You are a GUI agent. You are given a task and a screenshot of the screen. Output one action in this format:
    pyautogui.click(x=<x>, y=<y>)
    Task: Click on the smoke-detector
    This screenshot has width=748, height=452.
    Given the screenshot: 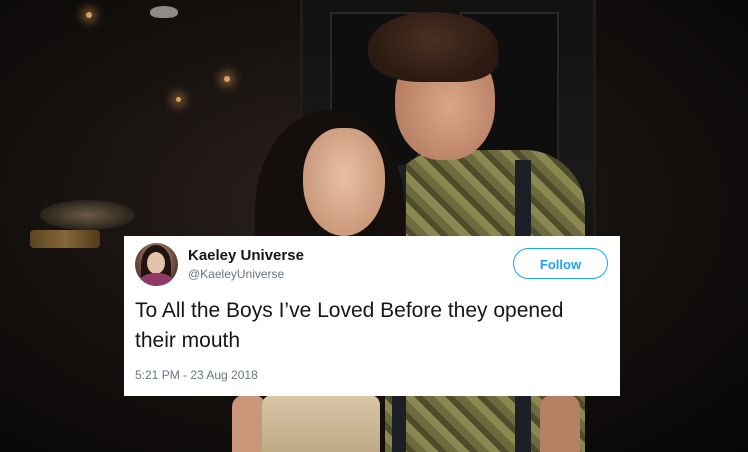 What is the action you would take?
    pyautogui.click(x=164, y=12)
    